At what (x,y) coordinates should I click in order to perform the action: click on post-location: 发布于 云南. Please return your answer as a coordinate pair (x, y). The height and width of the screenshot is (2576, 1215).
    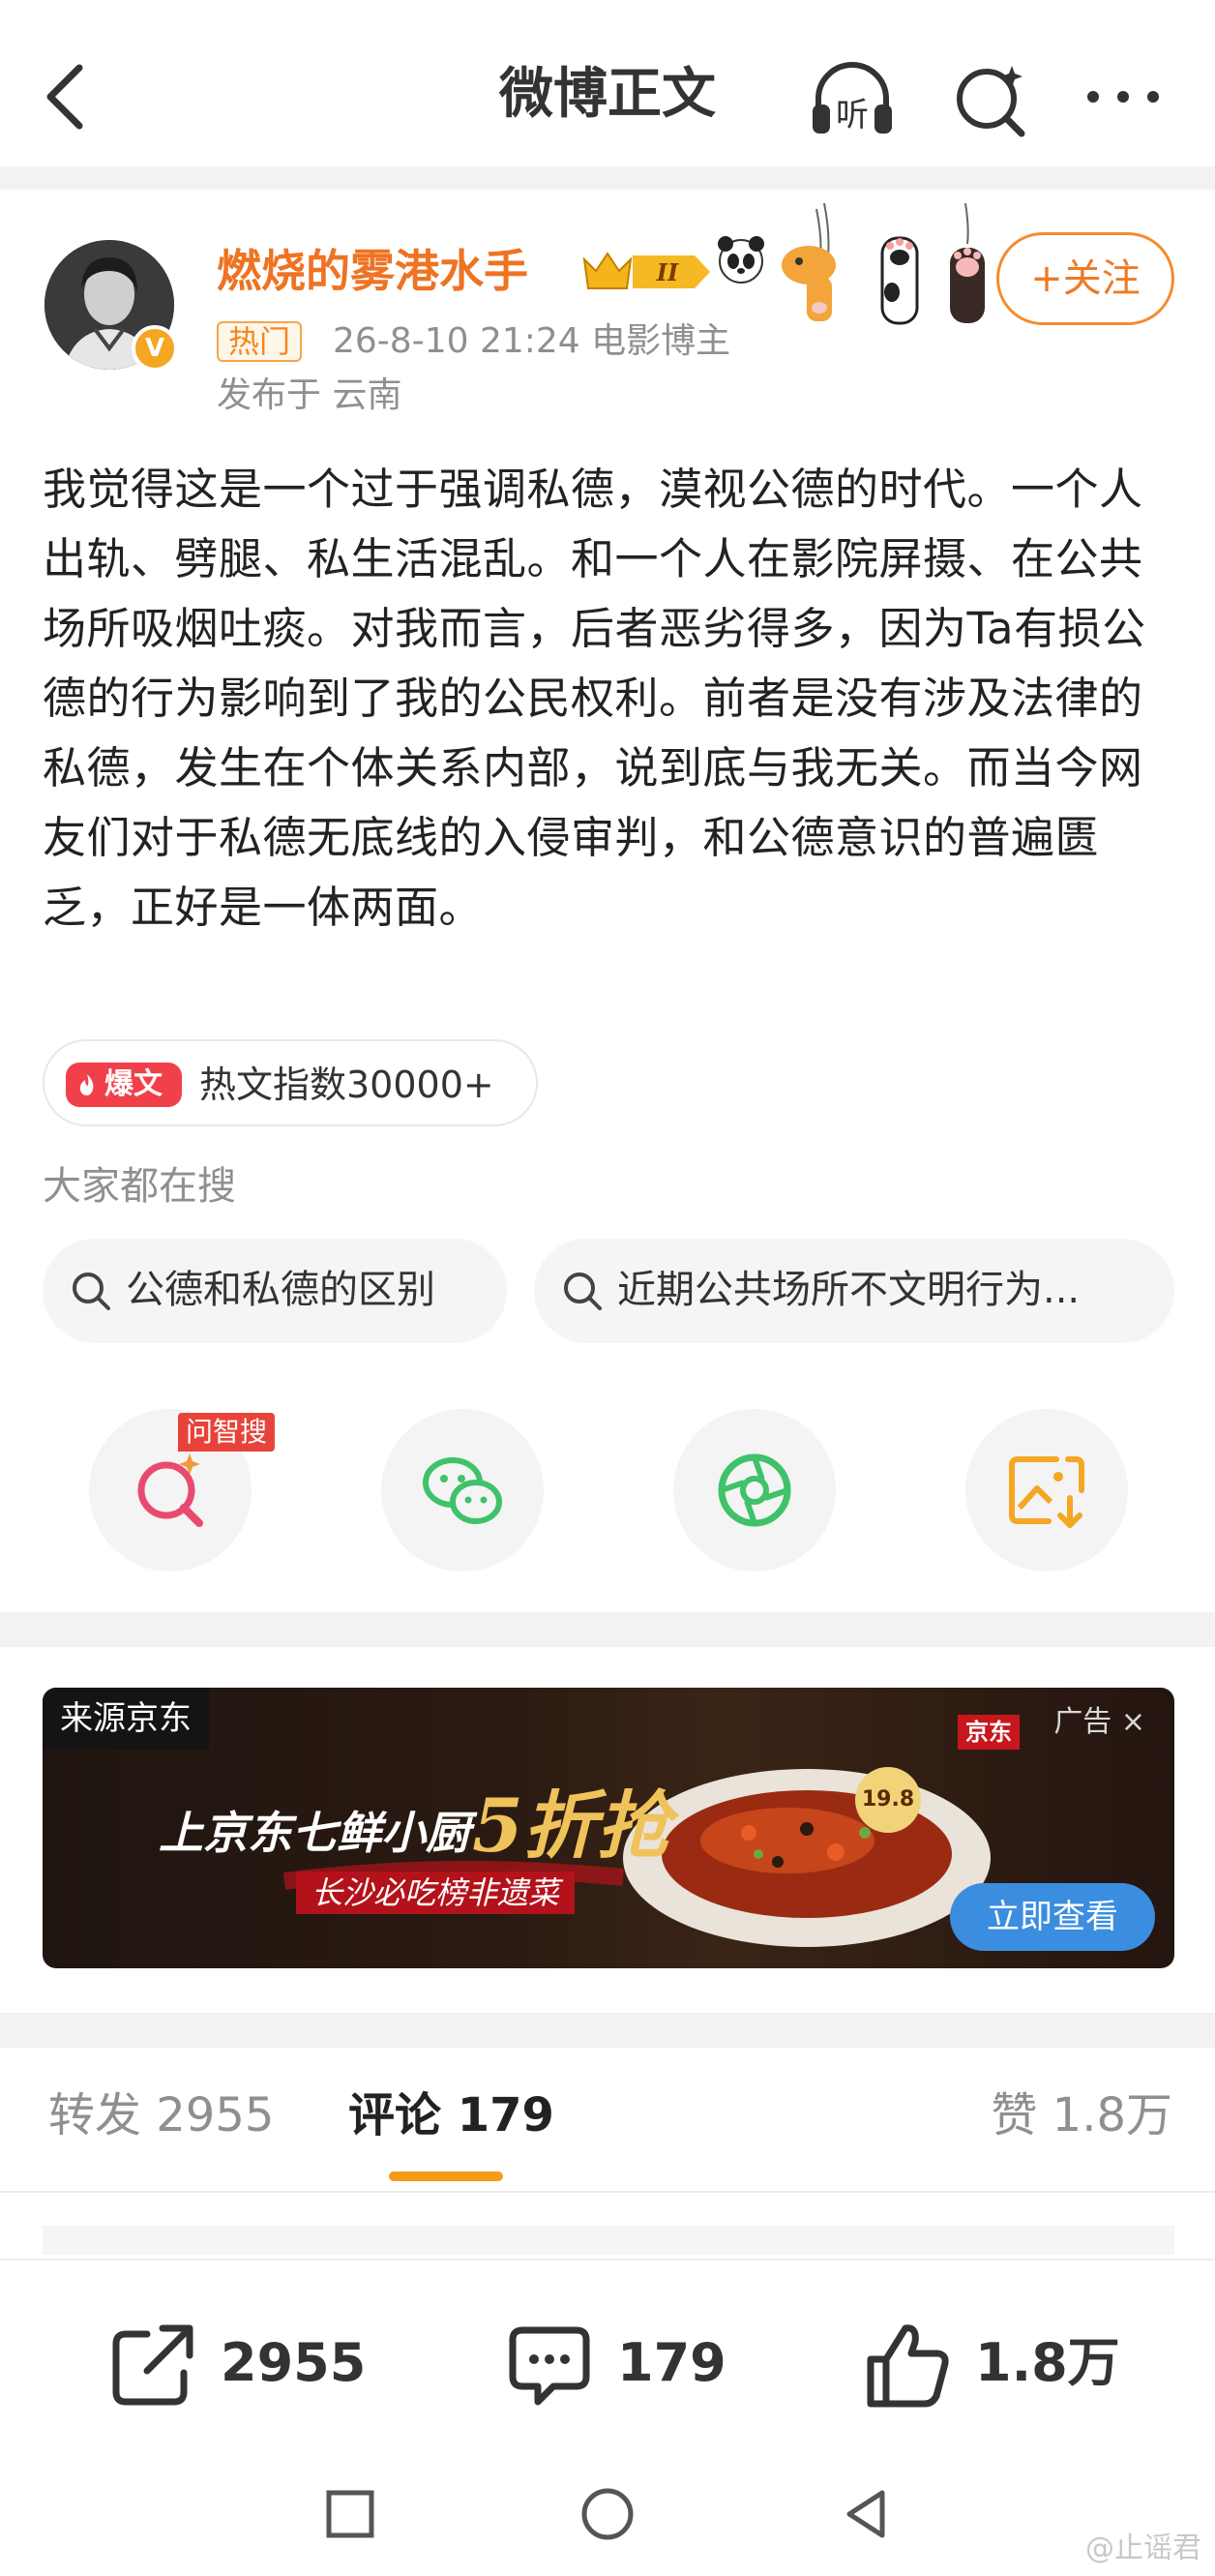
    Looking at the image, I should click on (309, 395).